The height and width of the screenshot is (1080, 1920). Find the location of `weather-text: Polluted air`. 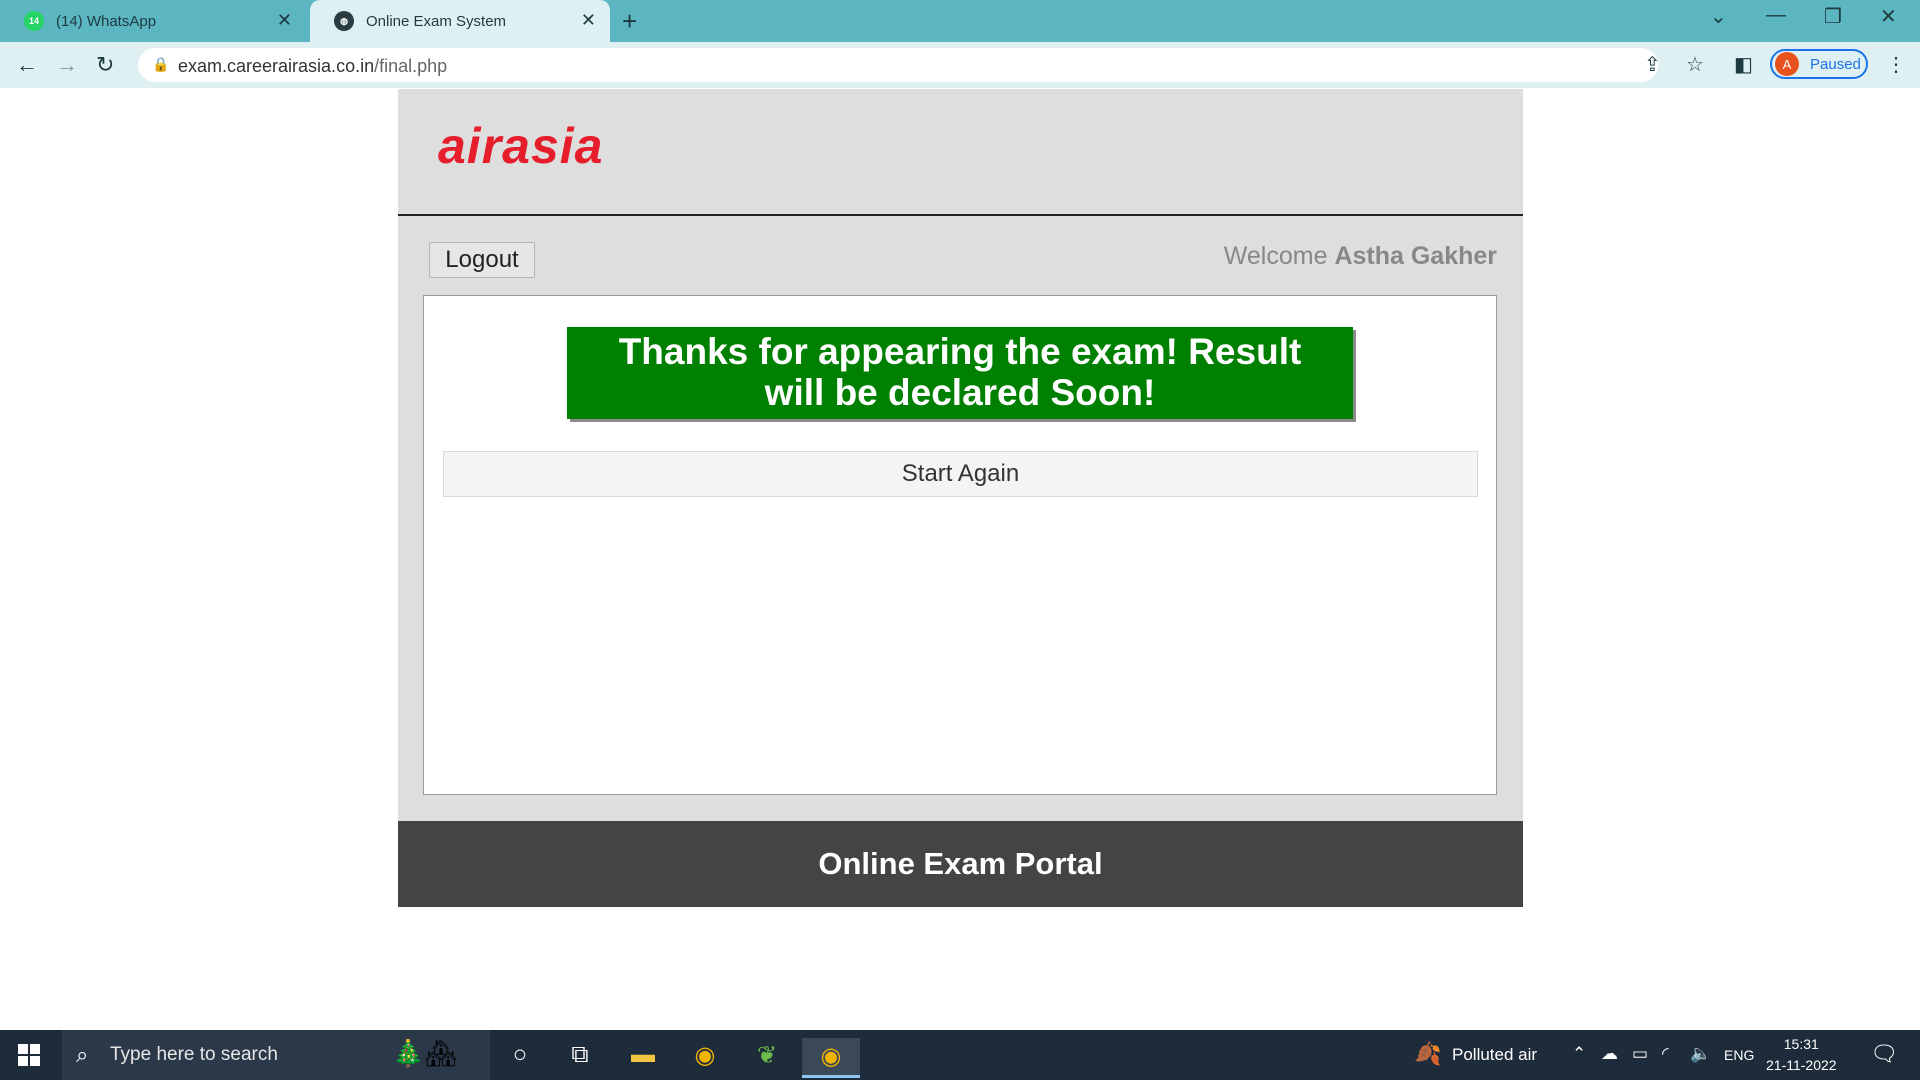

weather-text: Polluted air is located at coordinates (1494, 1055).